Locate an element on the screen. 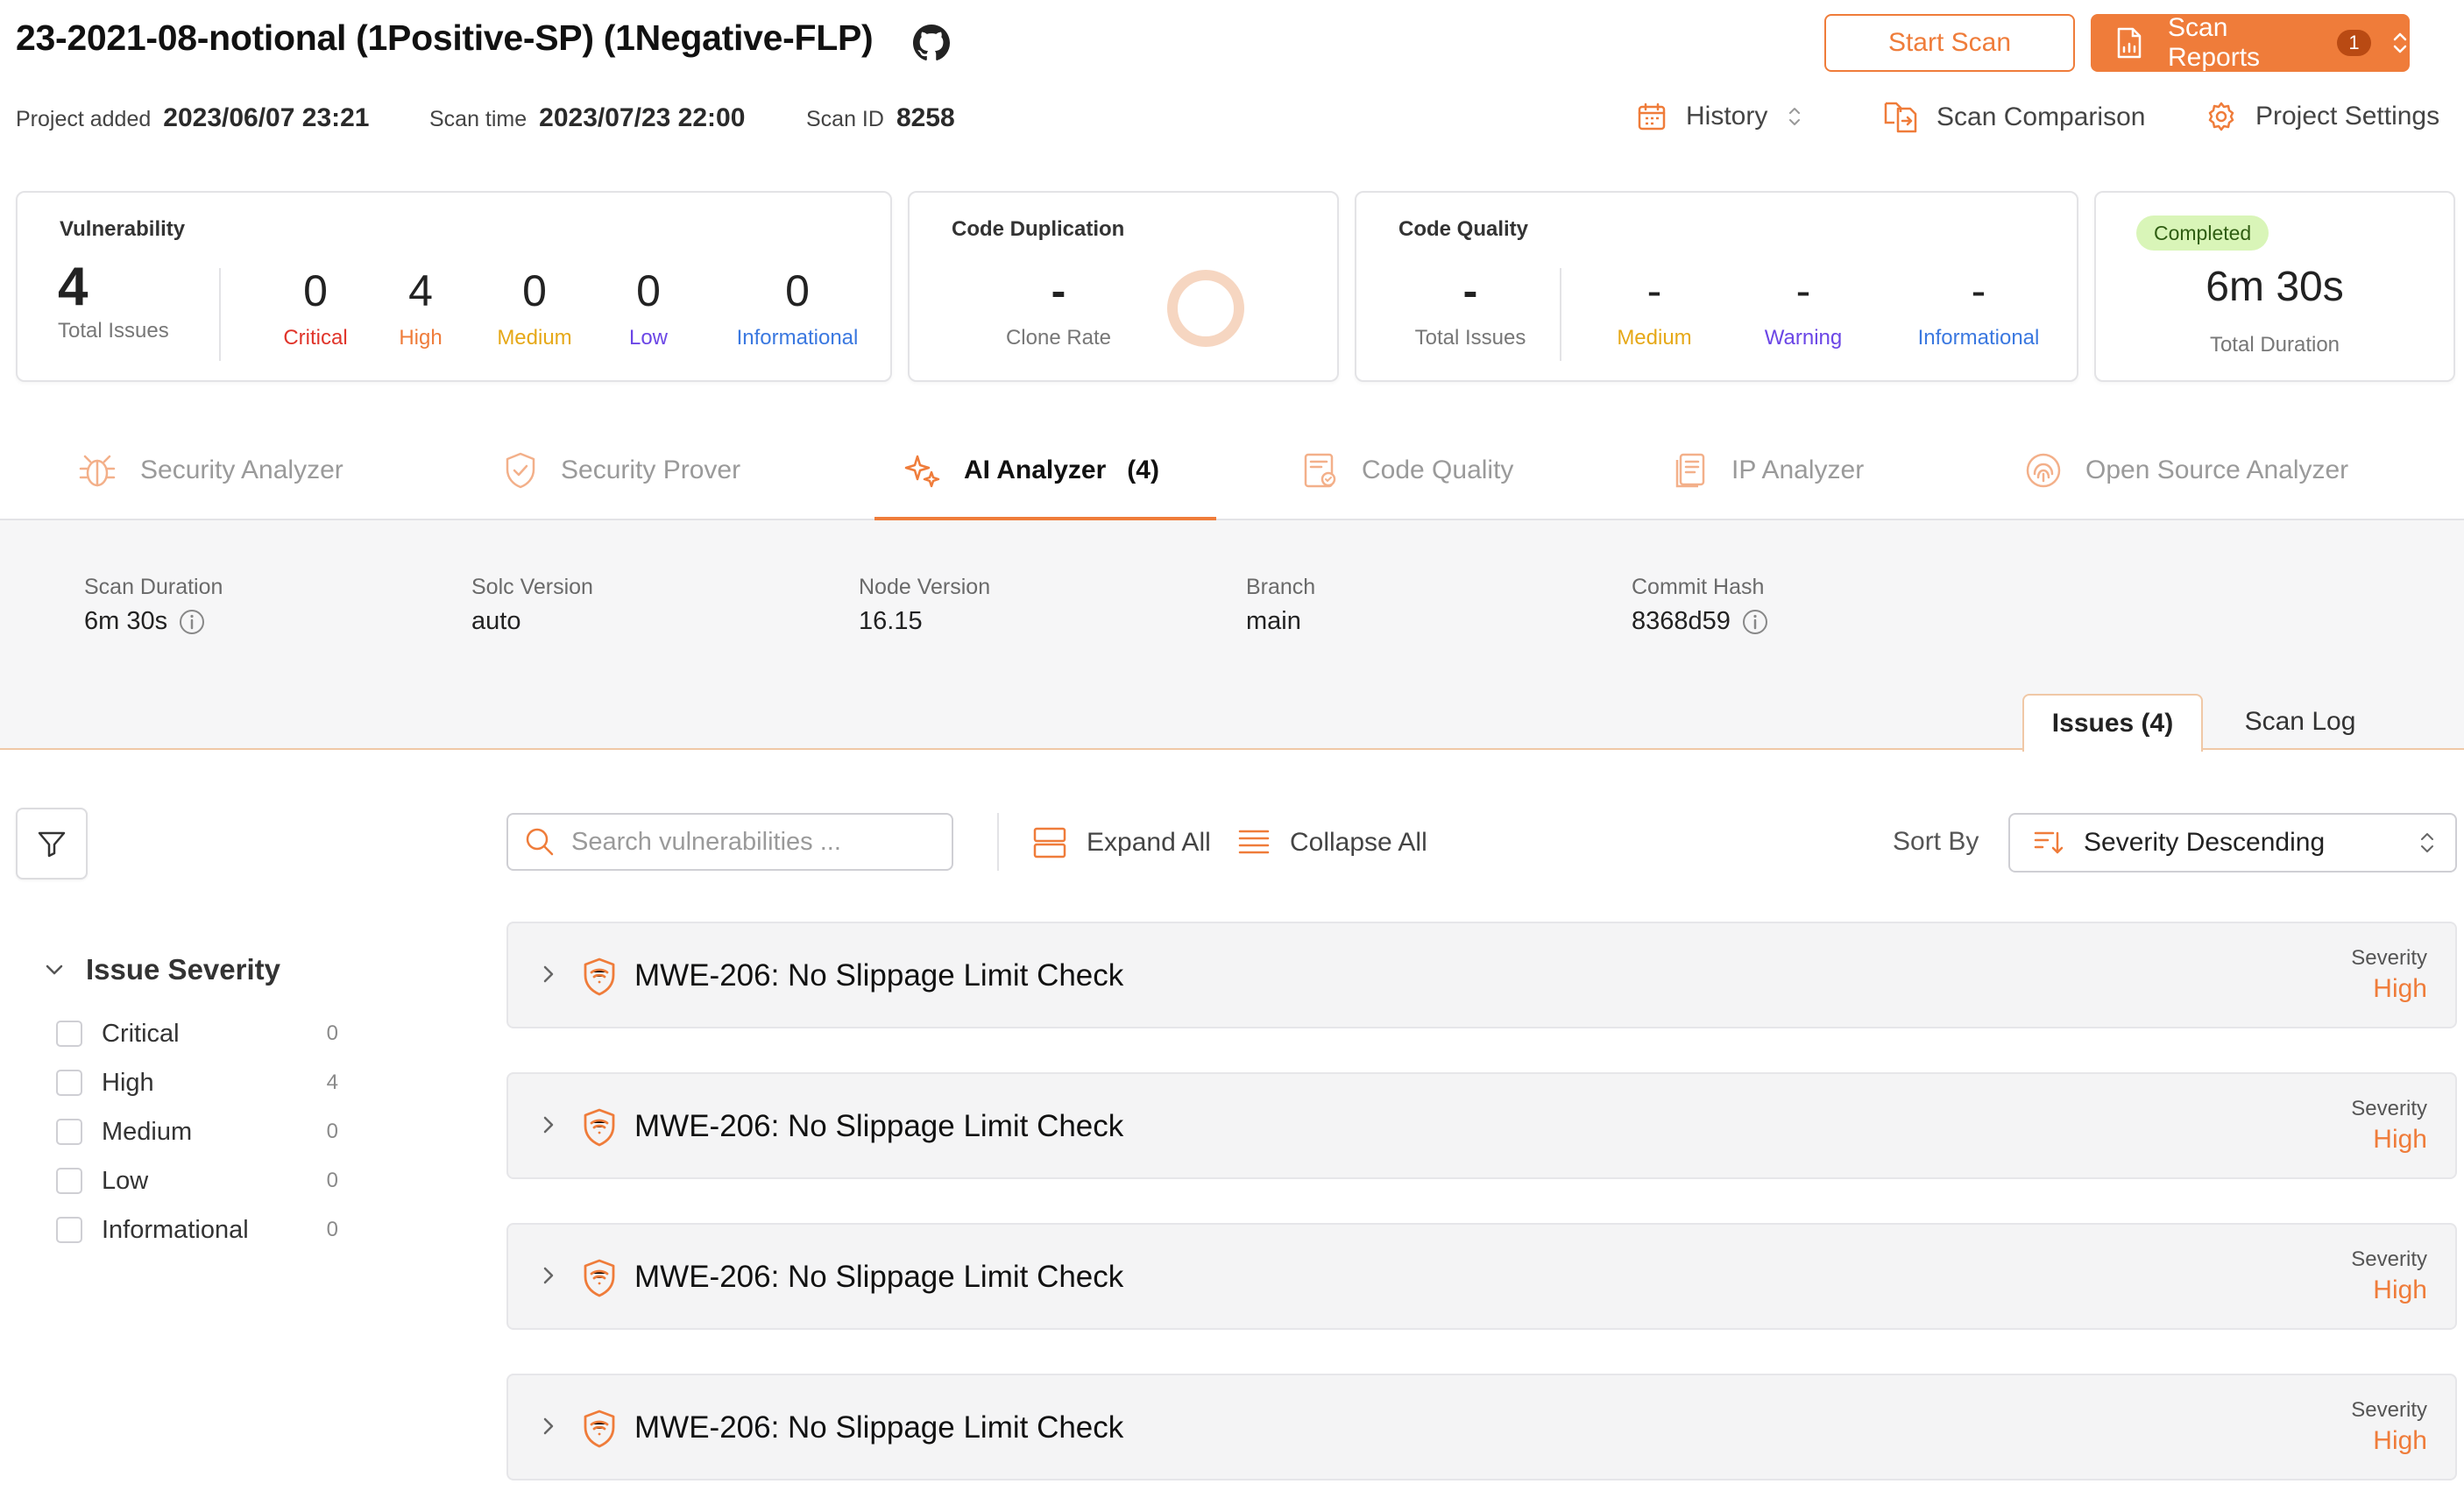 This screenshot has height=1498, width=2464. tab-open-source-analyzer: Open Source Analyzer is located at coordinates (2186, 470).